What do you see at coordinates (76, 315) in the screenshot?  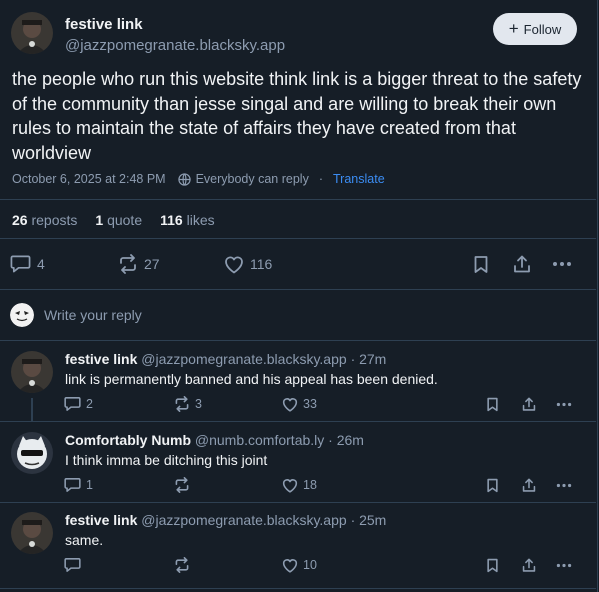 I see `compose-reply: Write your reply` at bounding box center [76, 315].